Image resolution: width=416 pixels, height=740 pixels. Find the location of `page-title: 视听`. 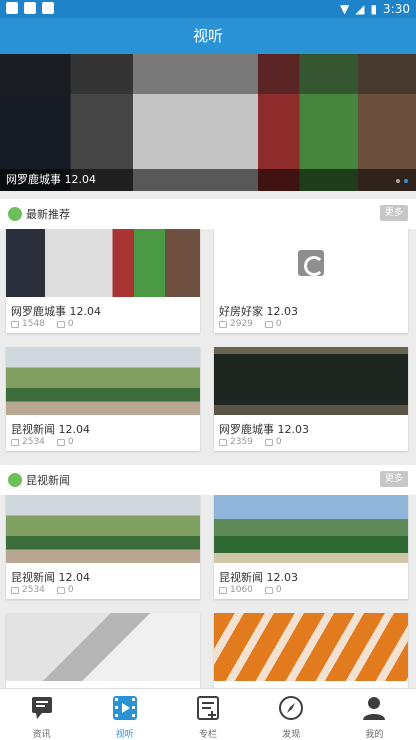

page-title: 视听 is located at coordinates (207, 36).